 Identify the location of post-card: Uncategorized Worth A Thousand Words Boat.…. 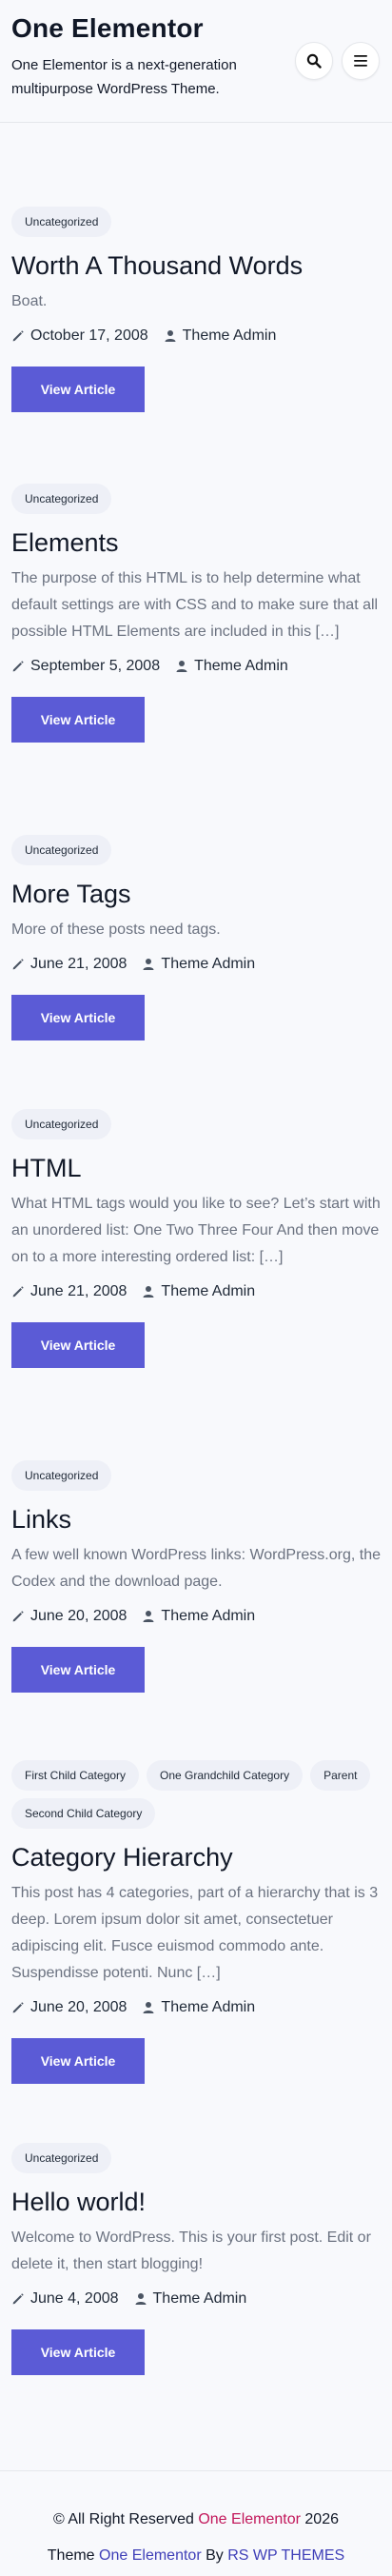
(196, 310).